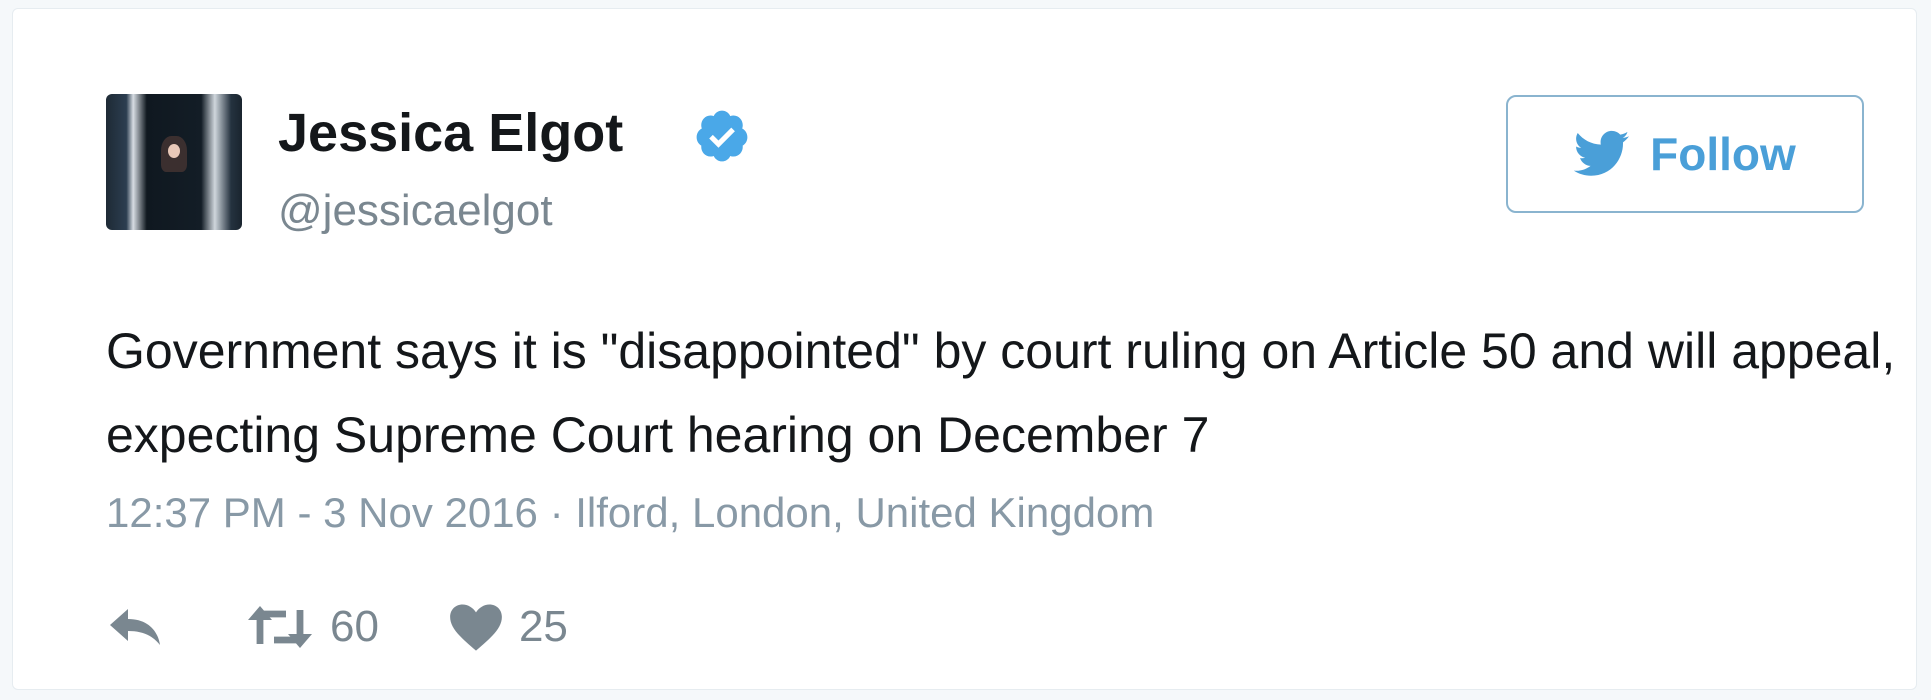 The height and width of the screenshot is (700, 1931). I want to click on tweet-location: Ilford, London, United Kingdom, so click(864, 512).